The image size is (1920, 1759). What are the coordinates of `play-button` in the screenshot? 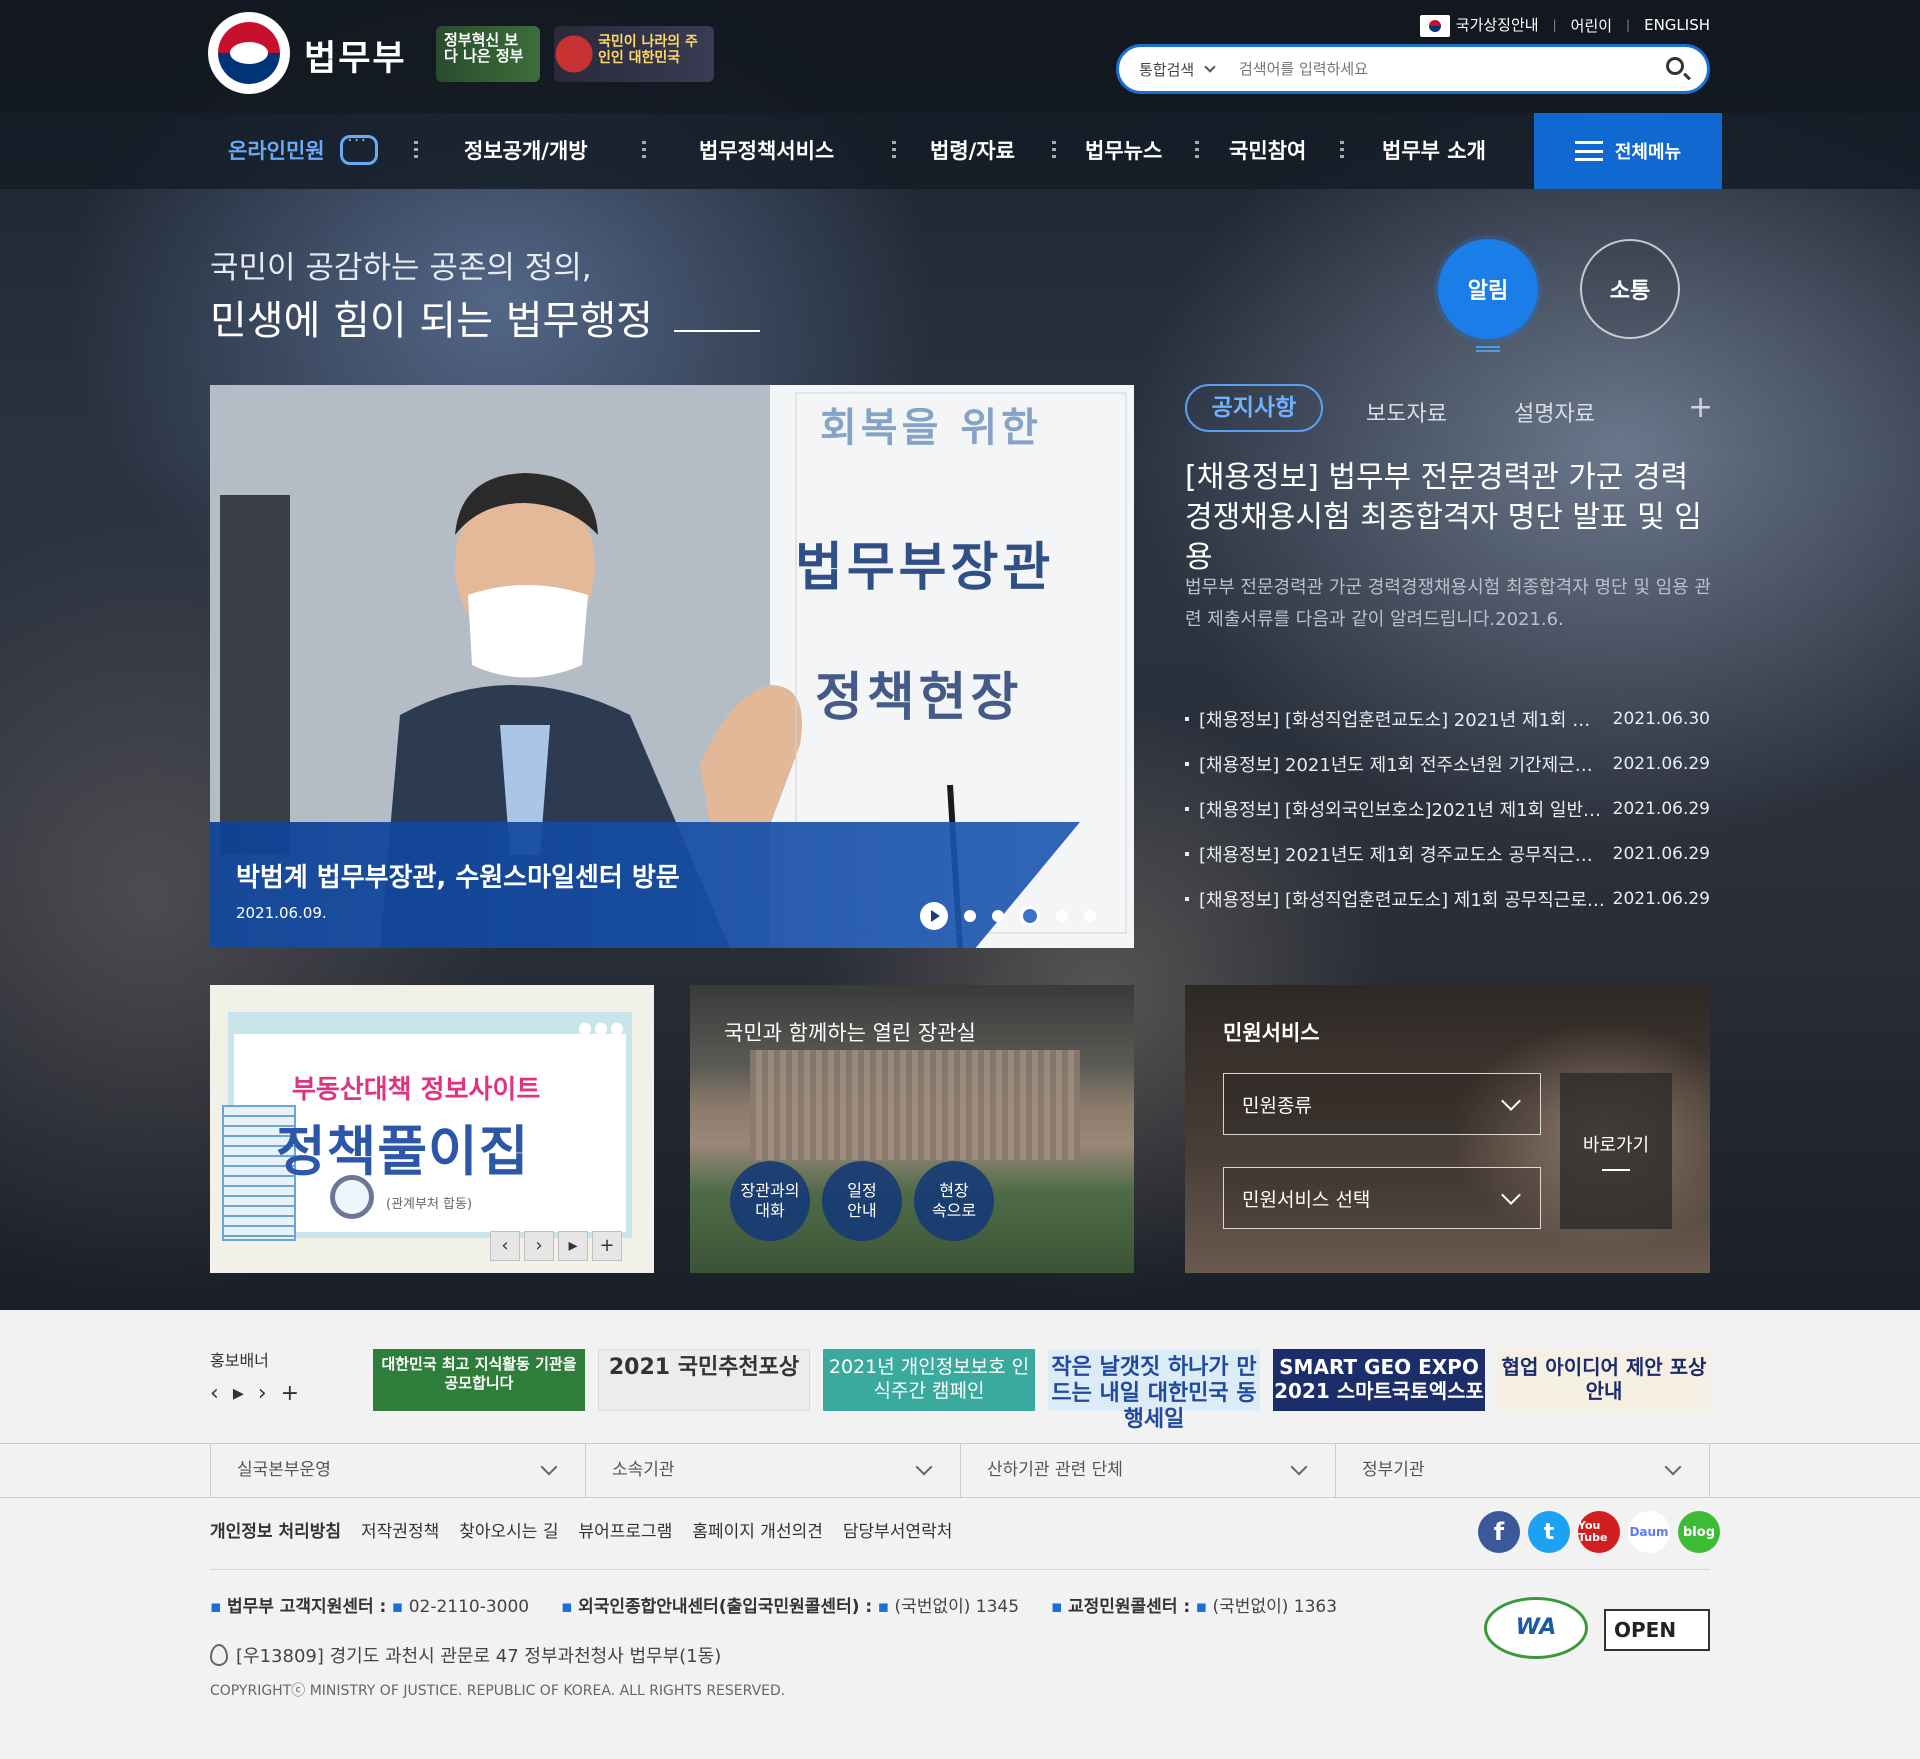 It's located at (934, 916).